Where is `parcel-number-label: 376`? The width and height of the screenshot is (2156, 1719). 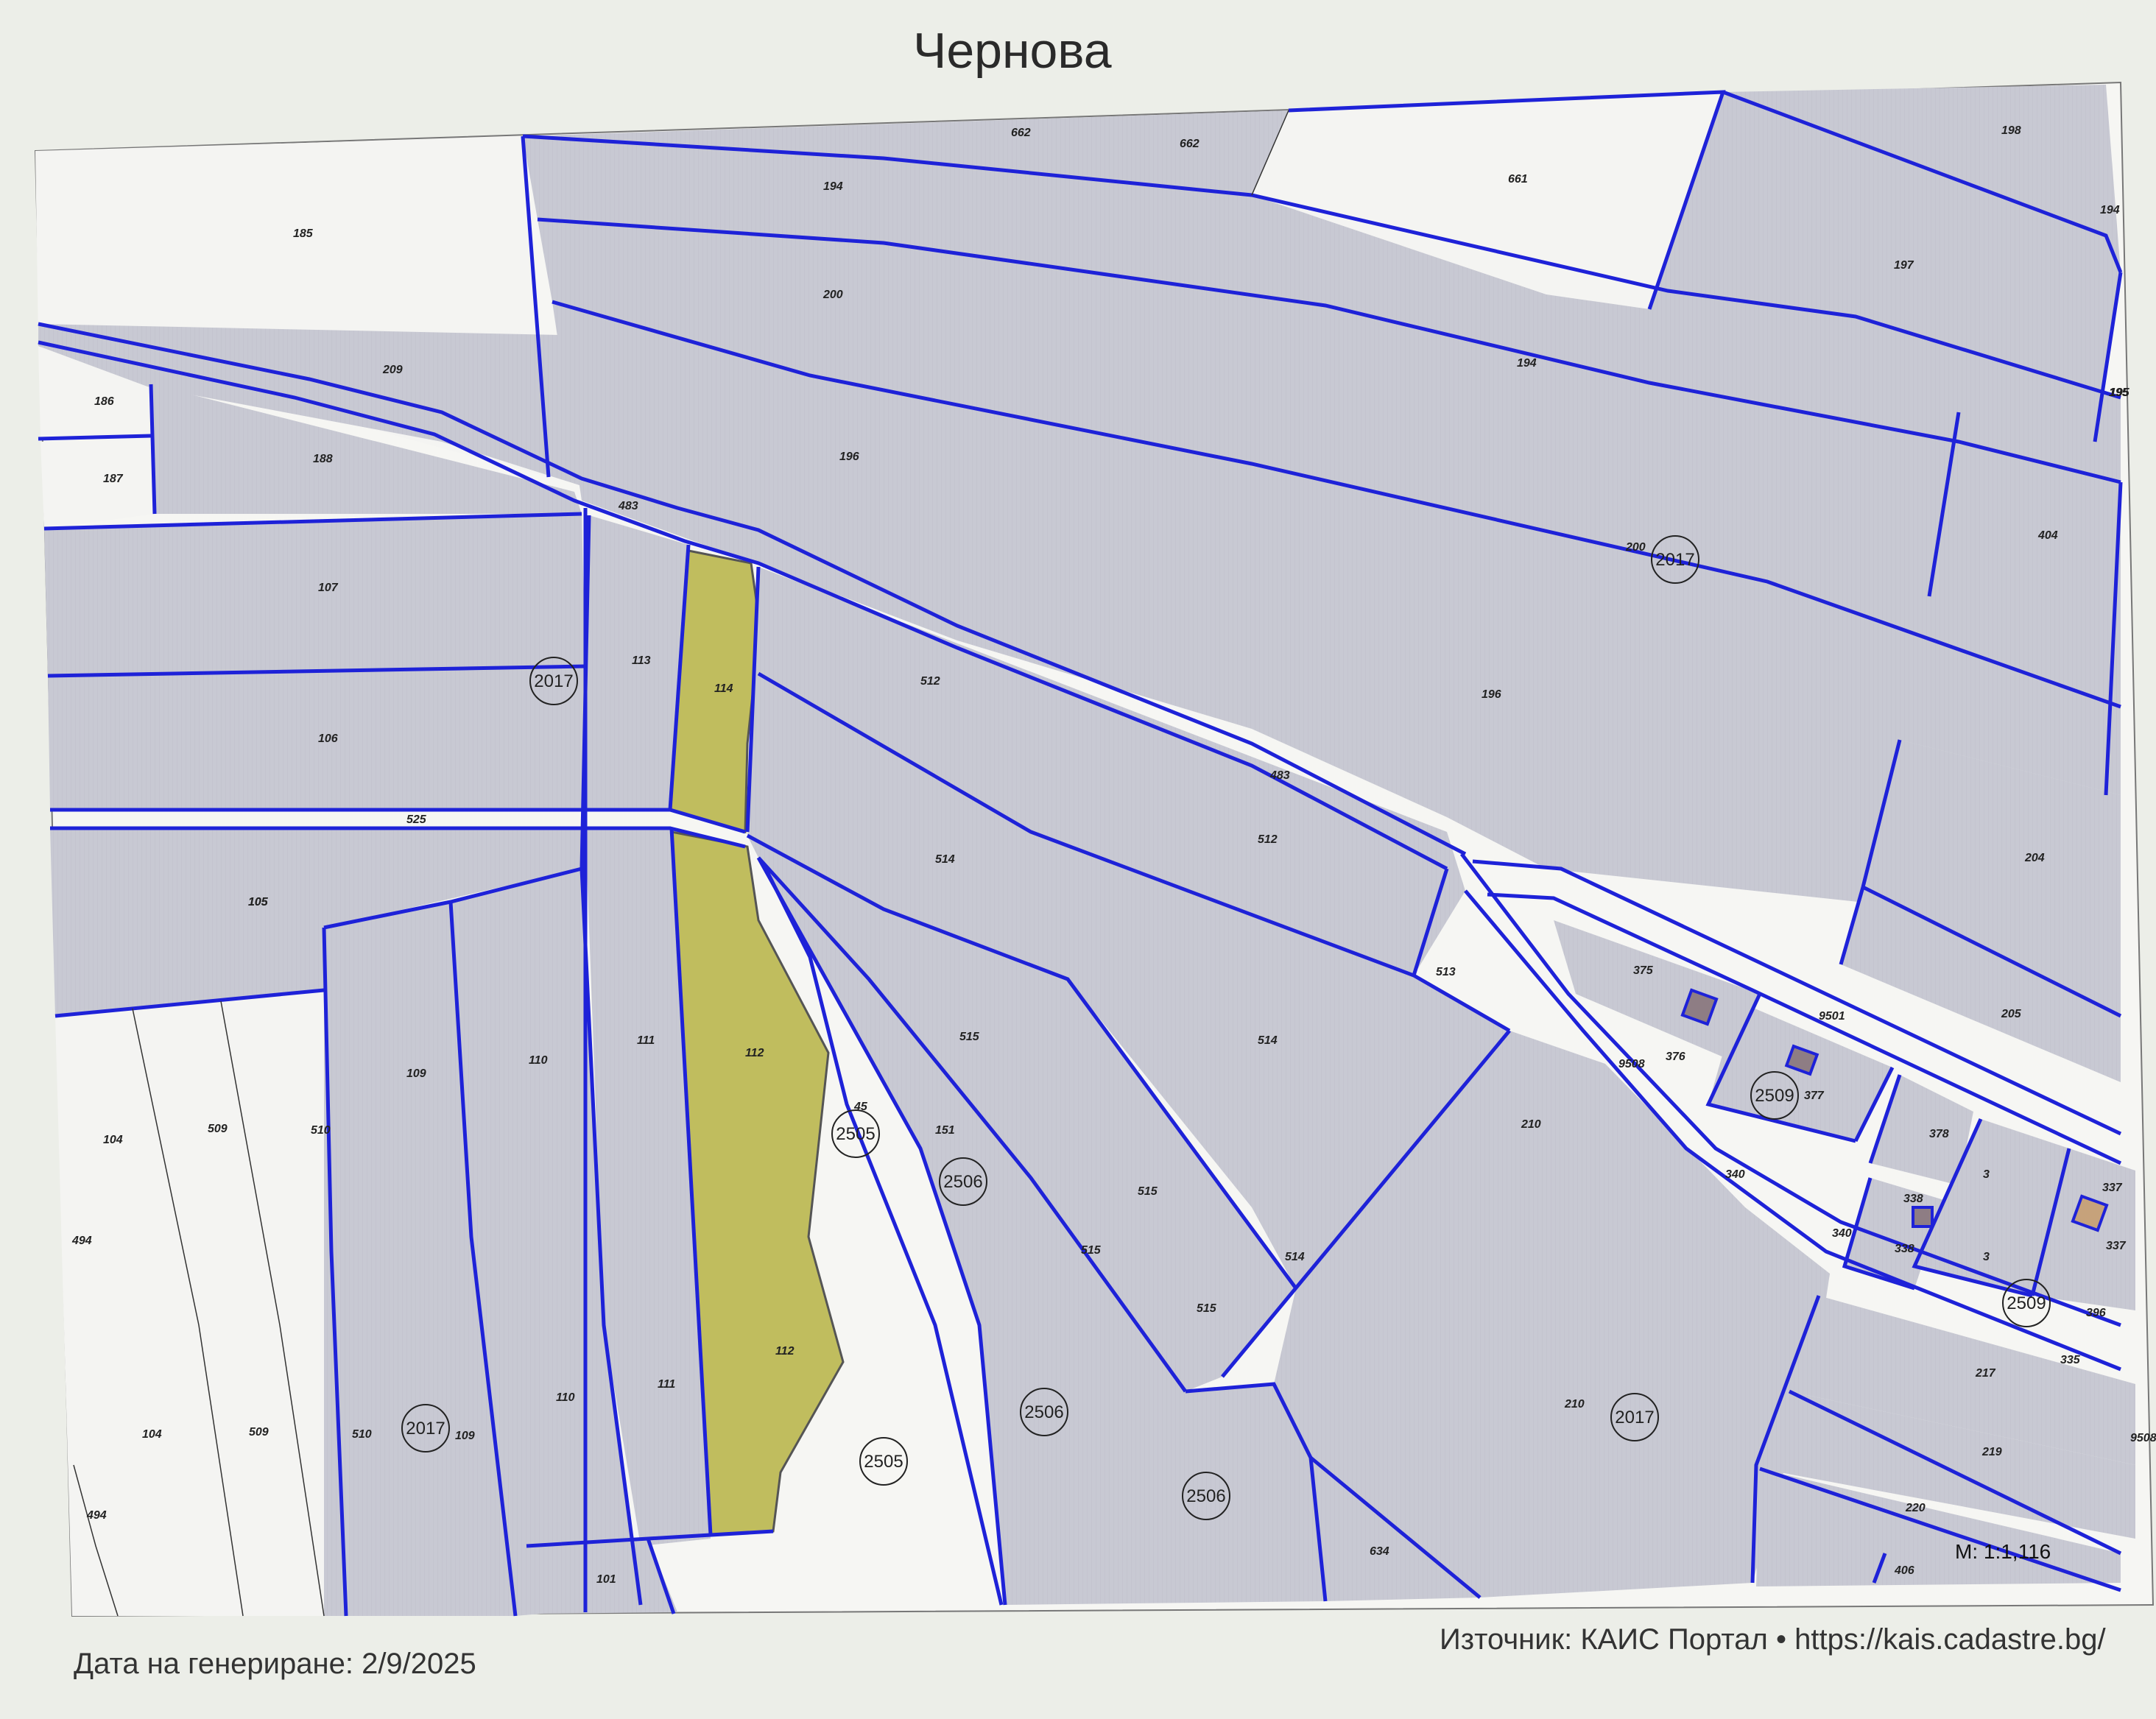 parcel-number-label: 376 is located at coordinates (1675, 1057).